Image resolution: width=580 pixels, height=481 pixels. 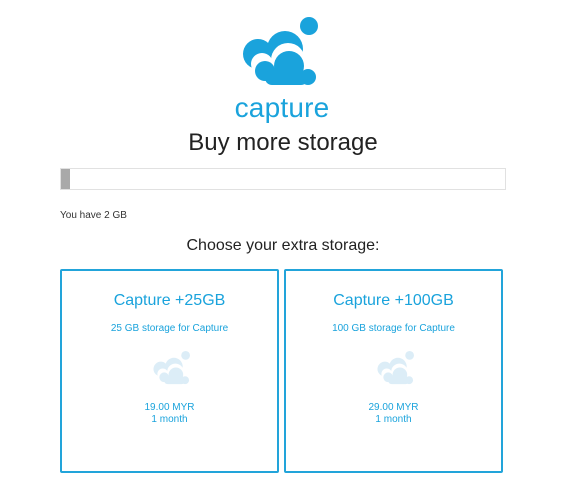 What do you see at coordinates (169, 328) in the screenshot?
I see `plan-subtitle: 25 GB storage for Capture` at bounding box center [169, 328].